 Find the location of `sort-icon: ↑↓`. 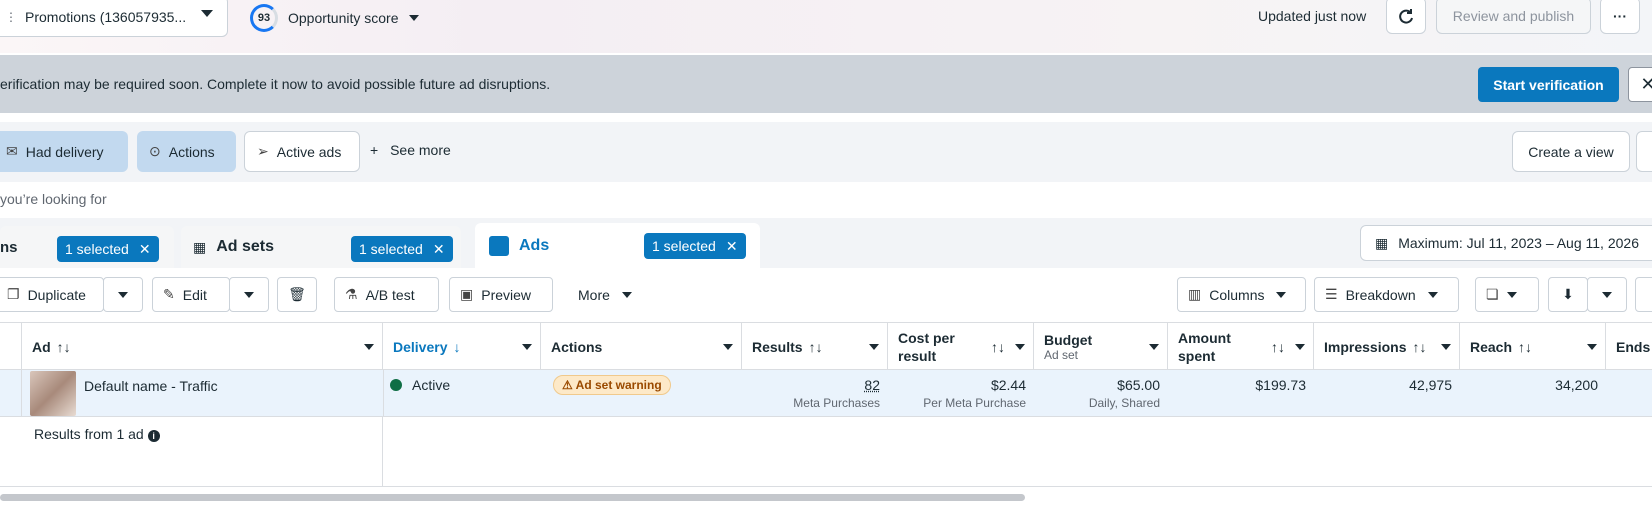

sort-icon: ↑↓ is located at coordinates (1278, 347).